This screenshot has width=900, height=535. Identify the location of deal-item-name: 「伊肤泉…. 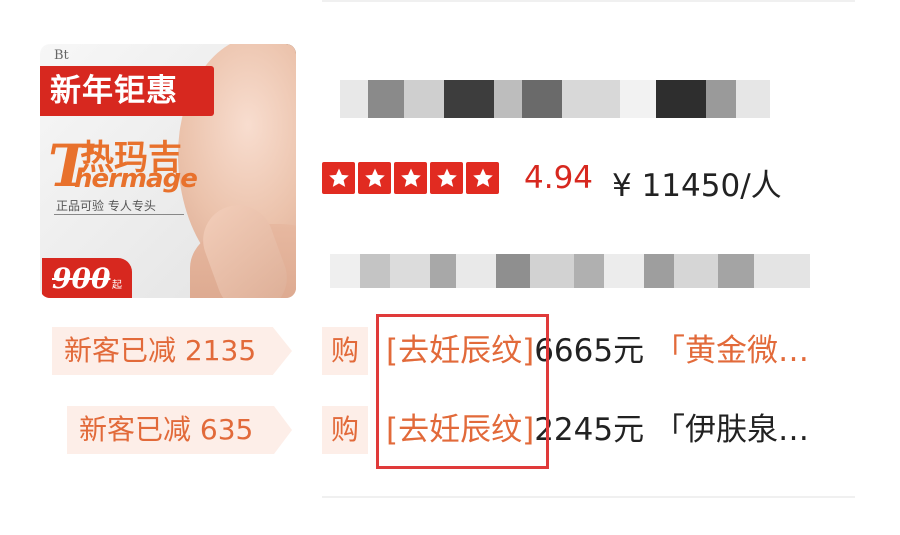
(731, 430).